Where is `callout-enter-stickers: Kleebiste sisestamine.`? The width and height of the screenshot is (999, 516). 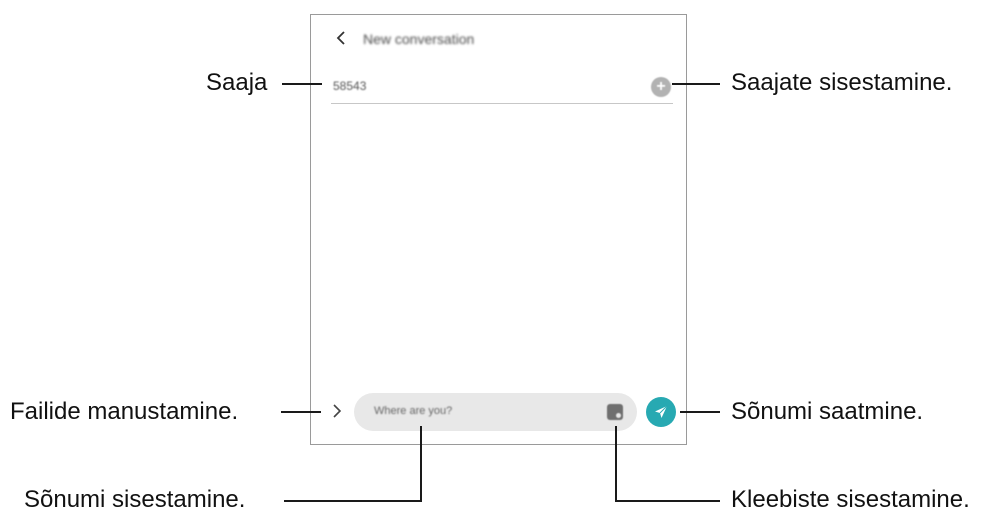 callout-enter-stickers: Kleebiste sisestamine. is located at coordinates (850, 499).